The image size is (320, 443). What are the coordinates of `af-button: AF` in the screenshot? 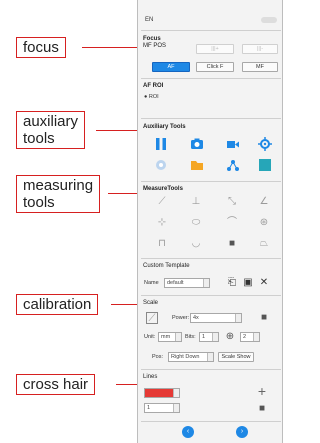 It's located at (171, 67).